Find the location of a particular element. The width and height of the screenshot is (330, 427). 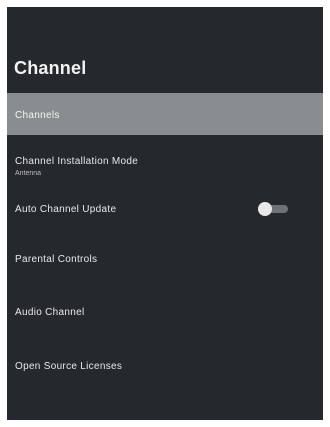

menu-item-label: Channels is located at coordinates (37, 115).